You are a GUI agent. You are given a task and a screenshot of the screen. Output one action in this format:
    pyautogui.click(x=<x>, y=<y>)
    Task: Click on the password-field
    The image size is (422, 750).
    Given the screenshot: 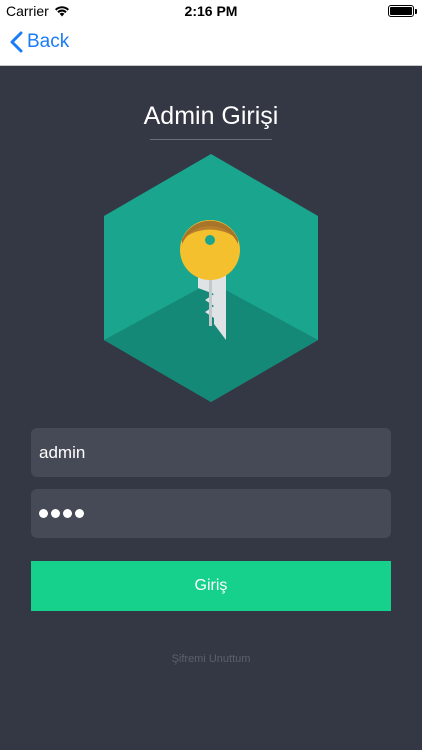 What is the action you would take?
    pyautogui.click(x=211, y=513)
    